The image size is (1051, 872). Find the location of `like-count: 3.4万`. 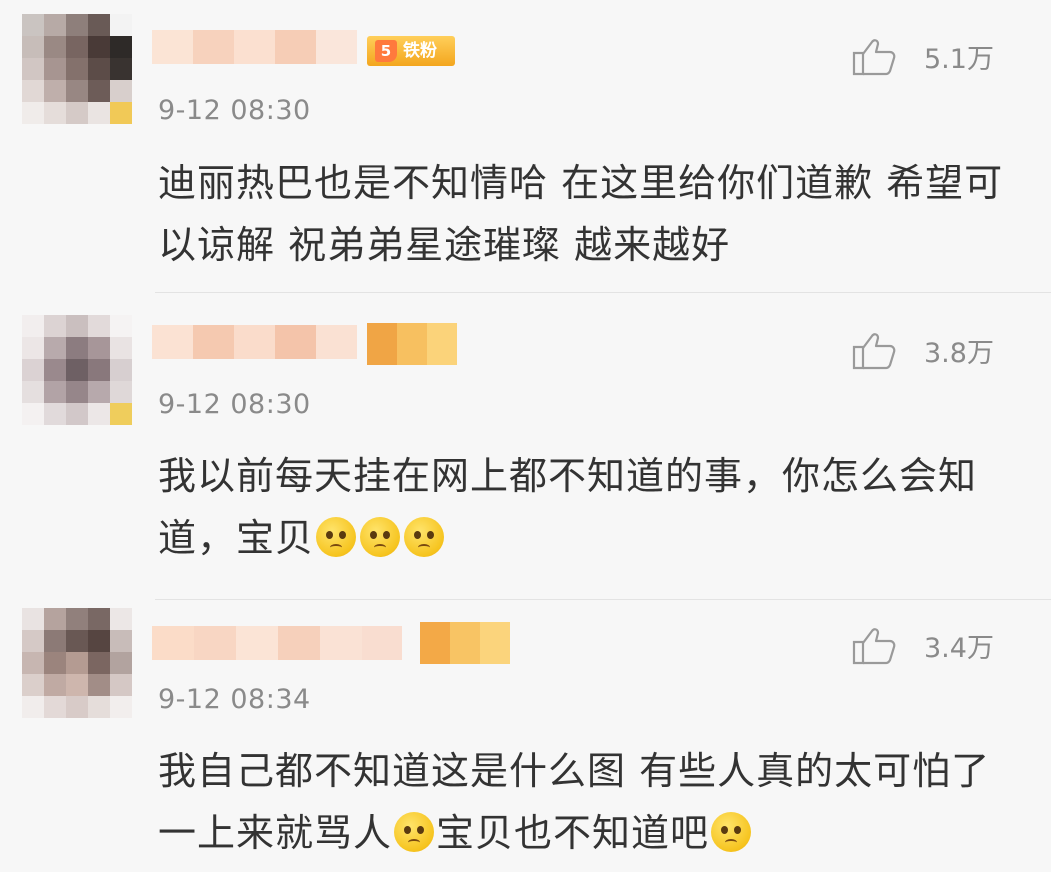

like-count: 3.4万 is located at coordinates (959, 648).